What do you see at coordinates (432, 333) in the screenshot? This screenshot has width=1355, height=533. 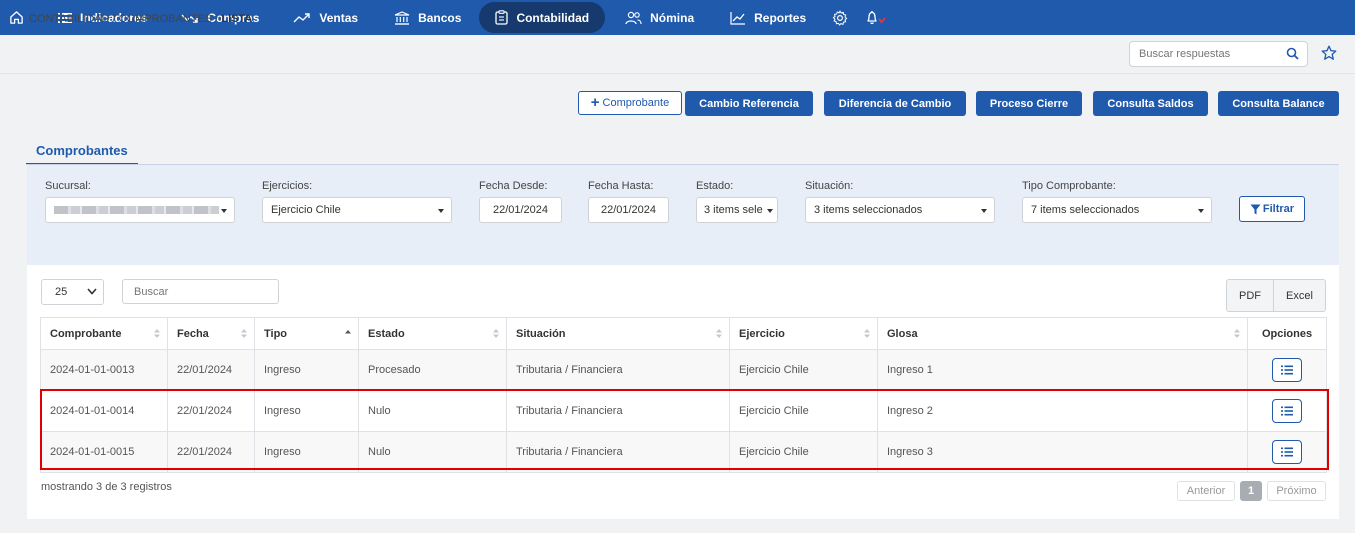 I see `column-header-estado: Estado` at bounding box center [432, 333].